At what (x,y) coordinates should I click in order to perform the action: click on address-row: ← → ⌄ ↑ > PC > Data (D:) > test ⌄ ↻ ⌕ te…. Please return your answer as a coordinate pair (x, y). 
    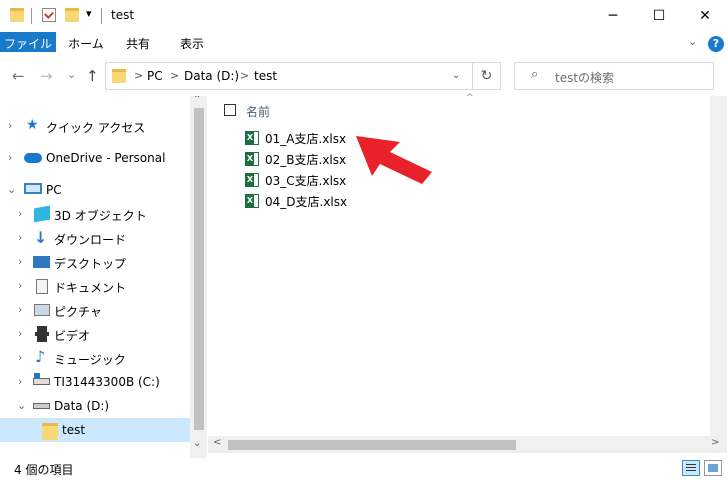
    Looking at the image, I should click on (364, 76).